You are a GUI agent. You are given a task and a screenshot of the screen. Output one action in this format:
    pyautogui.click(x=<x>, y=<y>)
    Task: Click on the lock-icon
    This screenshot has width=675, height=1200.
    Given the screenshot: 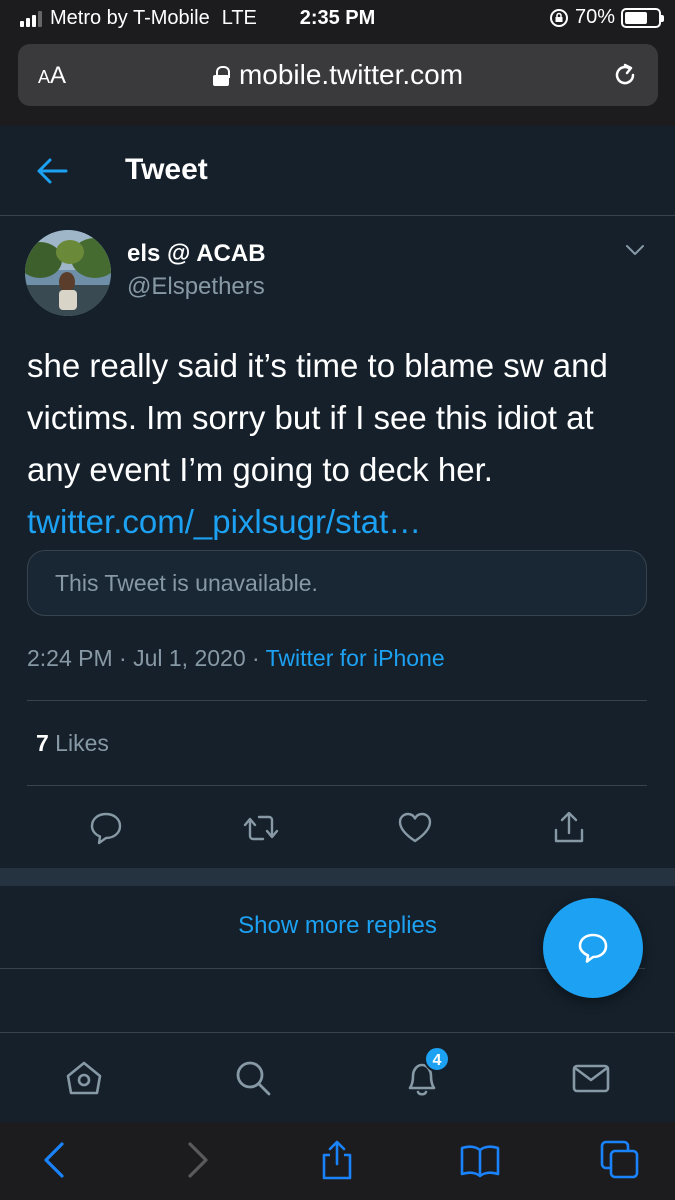 What is the action you would take?
    pyautogui.click(x=221, y=76)
    